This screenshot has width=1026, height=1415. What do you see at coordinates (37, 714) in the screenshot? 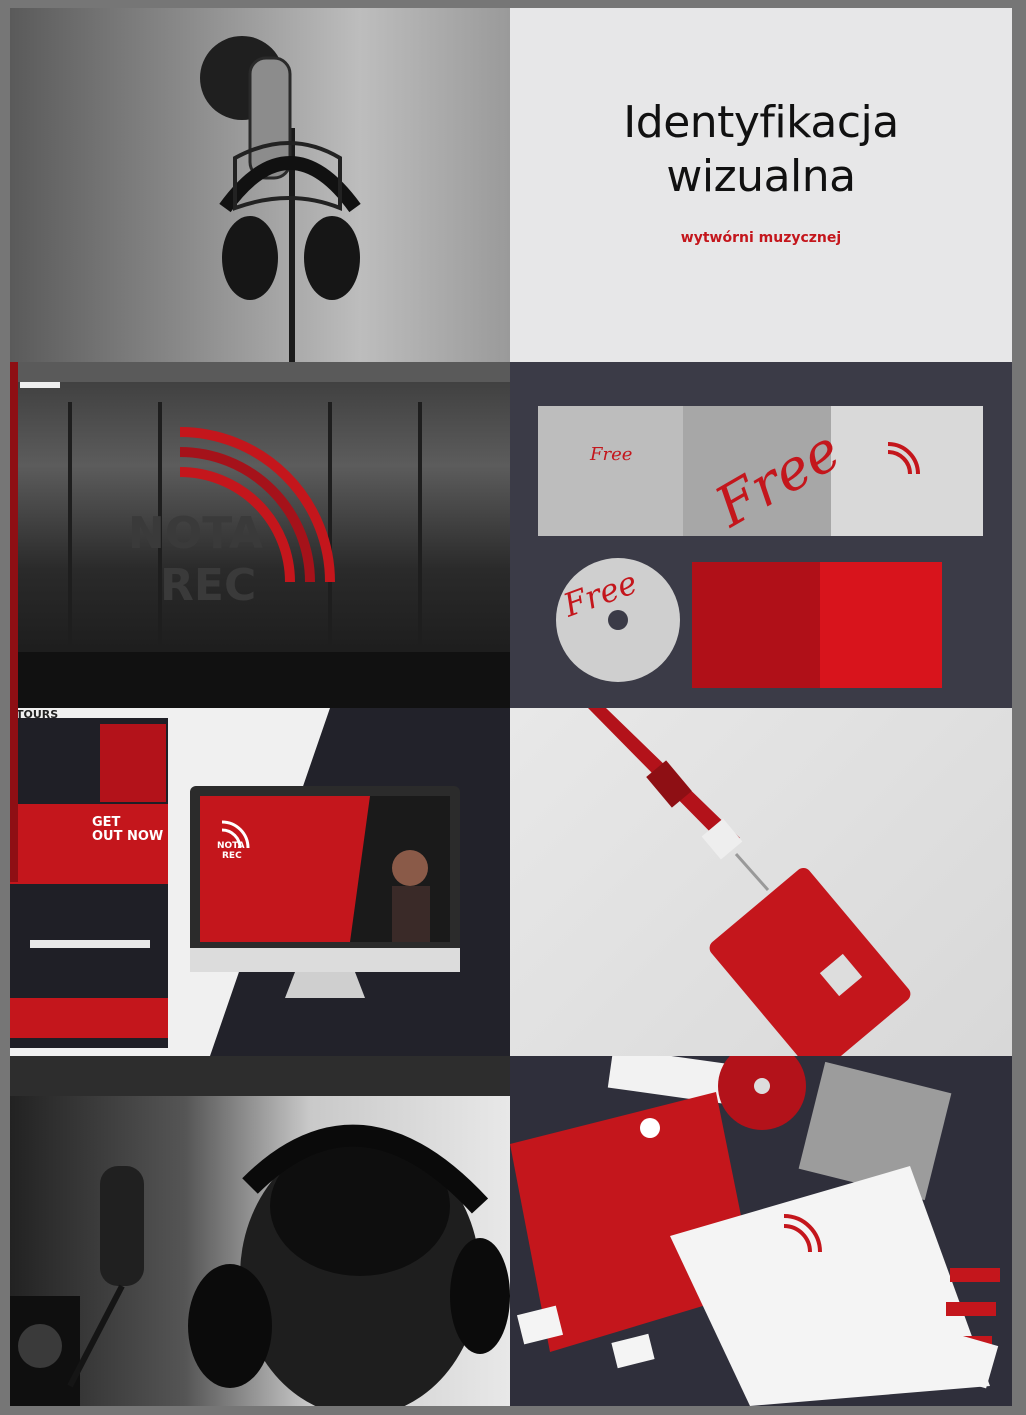
I see `tours-label: TOURS` at bounding box center [37, 714].